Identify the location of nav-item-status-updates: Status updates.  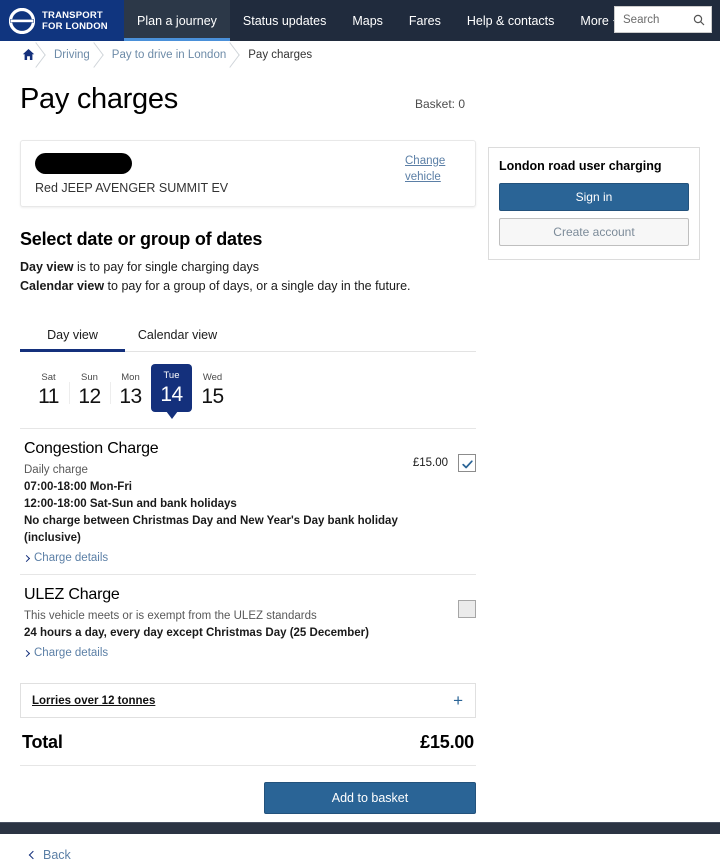
(284, 20).